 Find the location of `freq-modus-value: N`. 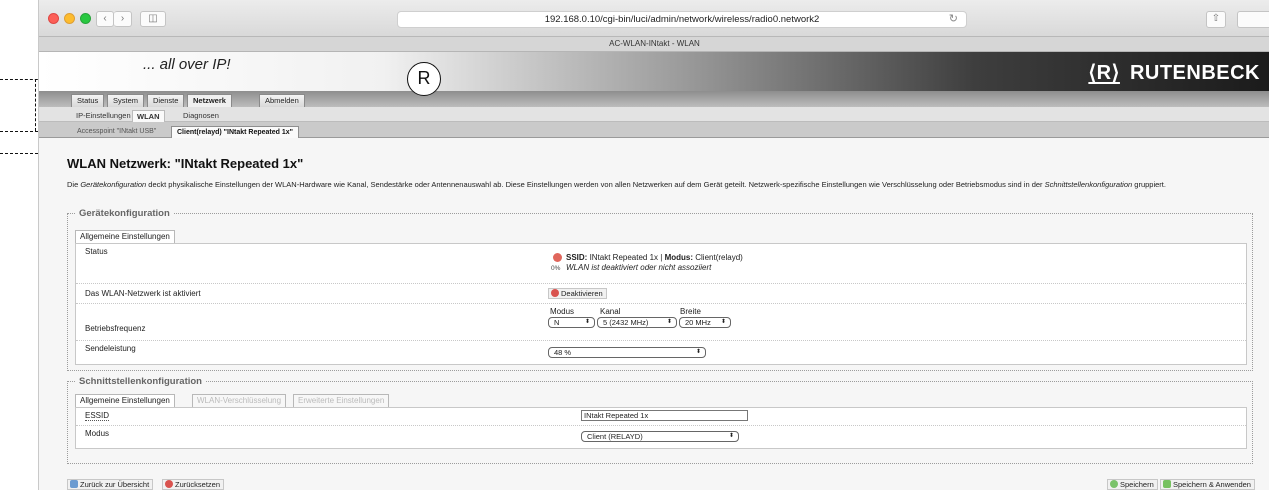

freq-modus-value: N is located at coordinates (557, 322).